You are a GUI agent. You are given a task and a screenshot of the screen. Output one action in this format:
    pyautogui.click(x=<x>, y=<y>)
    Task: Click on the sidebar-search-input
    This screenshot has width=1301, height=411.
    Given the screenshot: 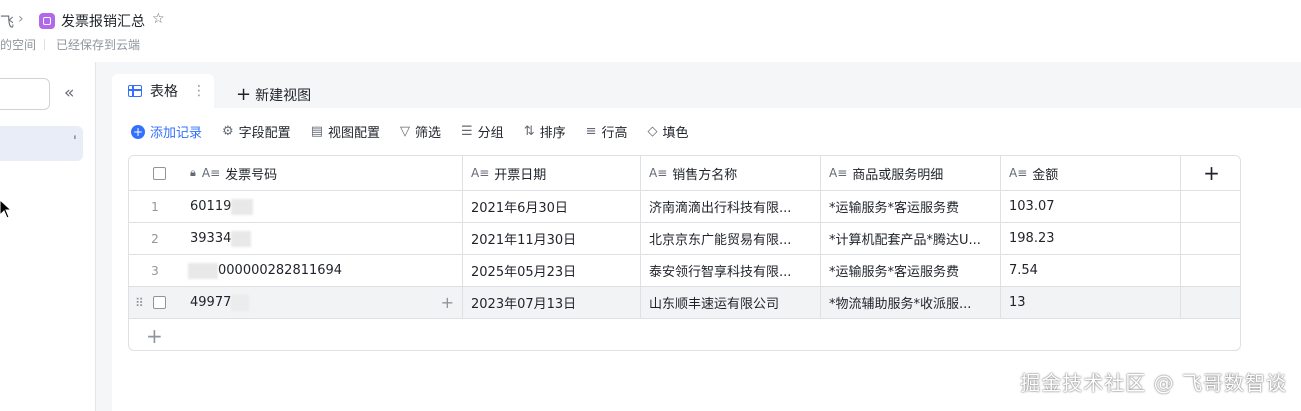 What is the action you would take?
    pyautogui.click(x=25, y=94)
    